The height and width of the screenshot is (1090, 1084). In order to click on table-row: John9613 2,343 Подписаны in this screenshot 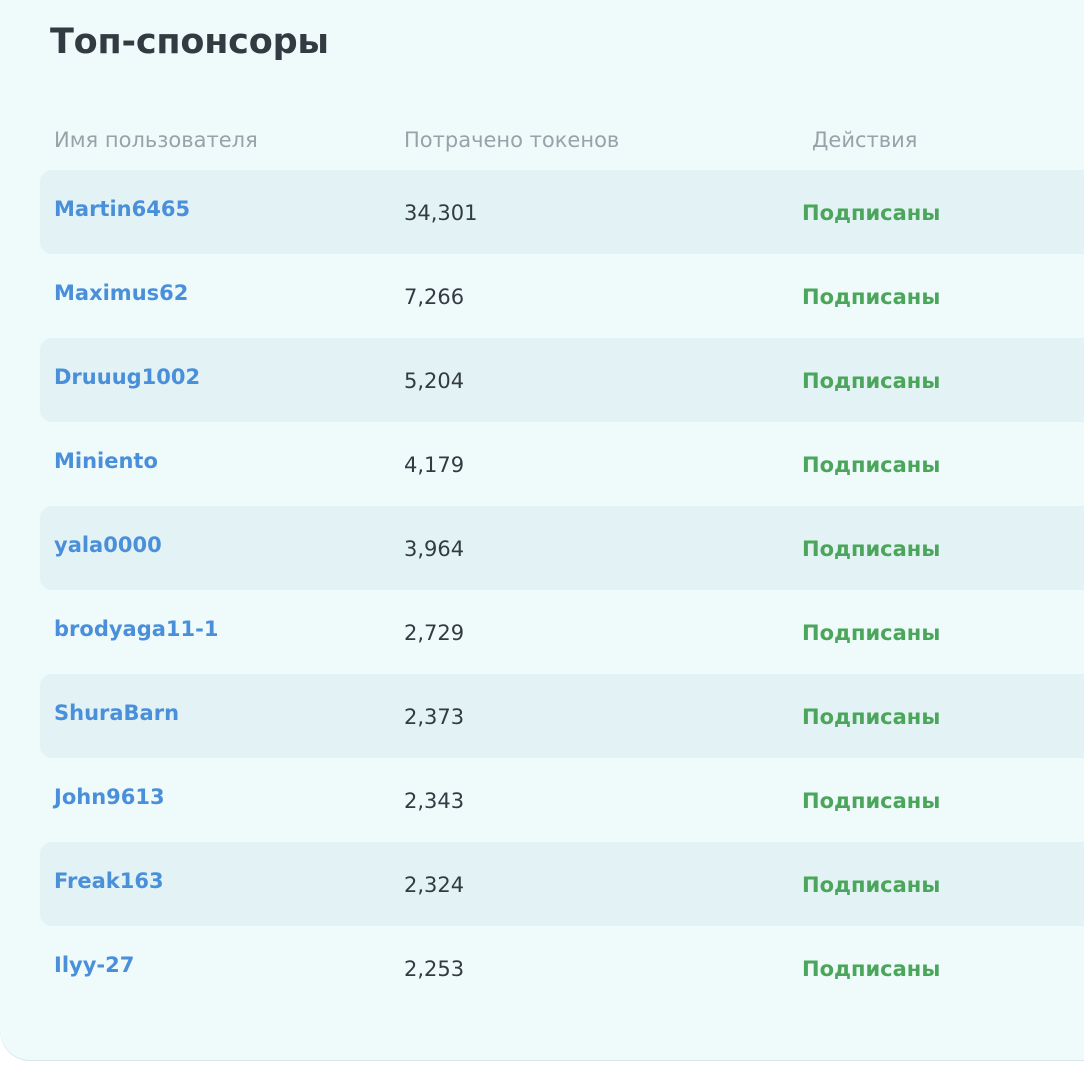, I will do `click(562, 800)`.